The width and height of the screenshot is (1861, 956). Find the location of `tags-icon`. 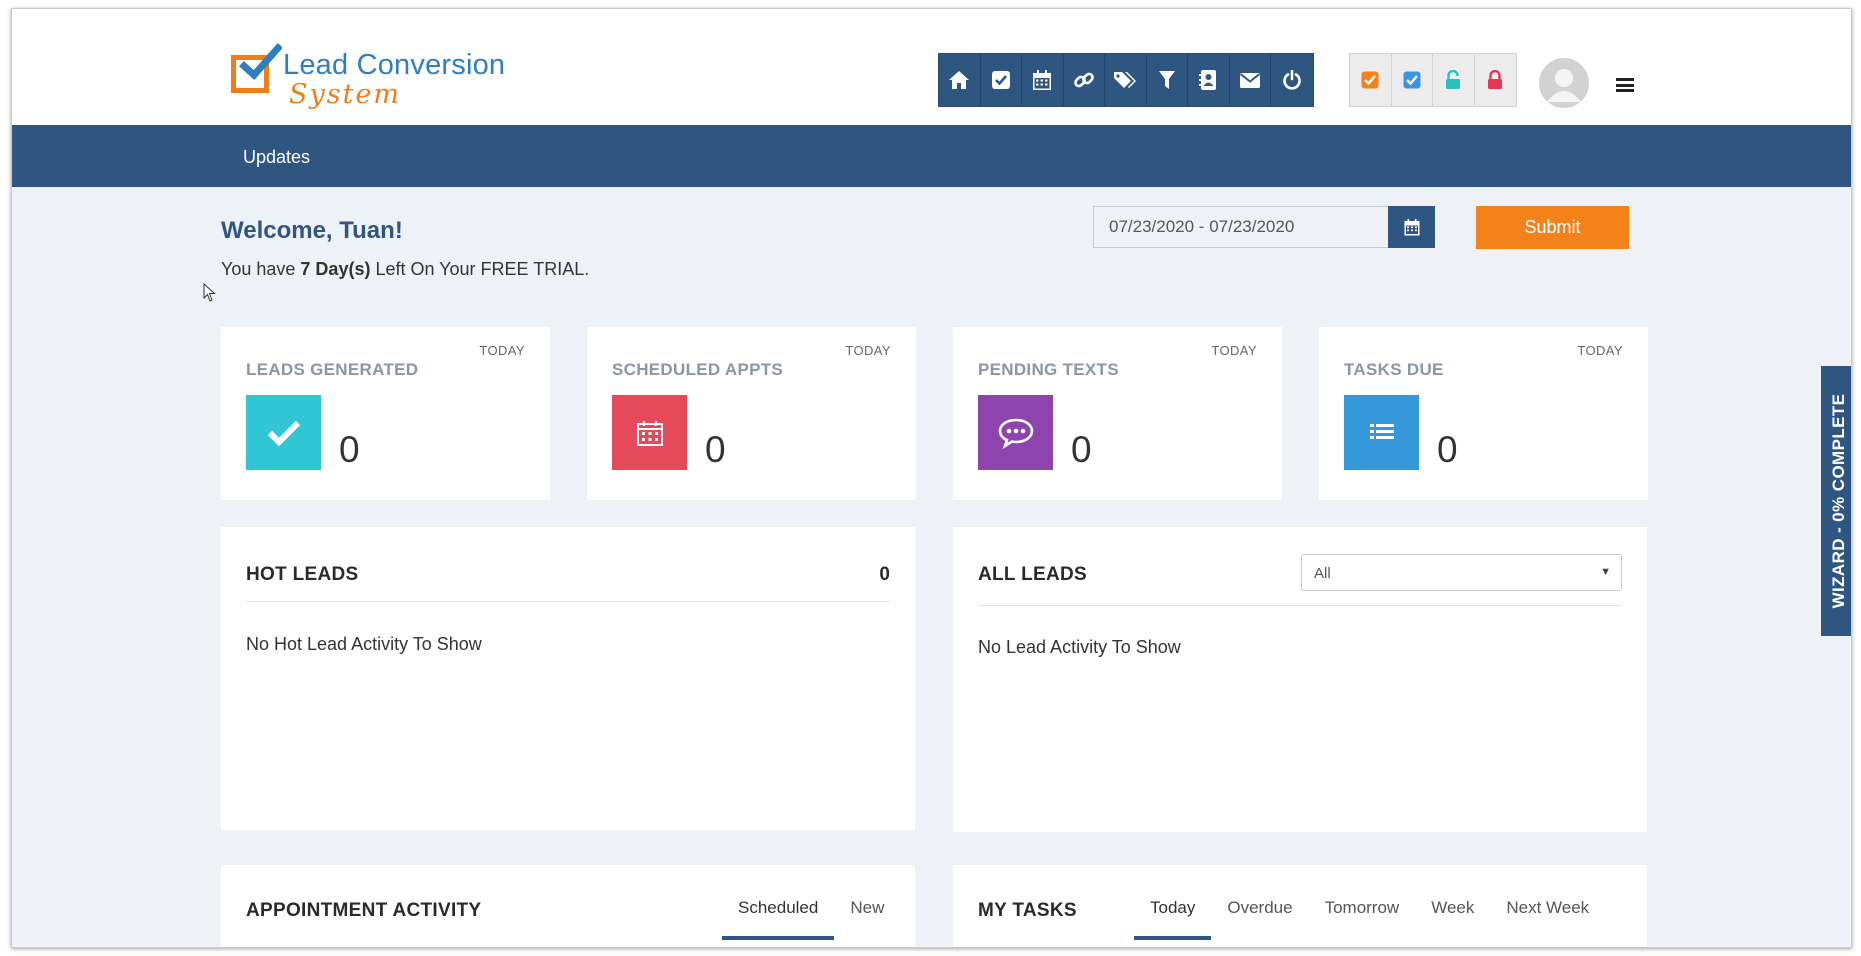

tags-icon is located at coordinates (1126, 80).